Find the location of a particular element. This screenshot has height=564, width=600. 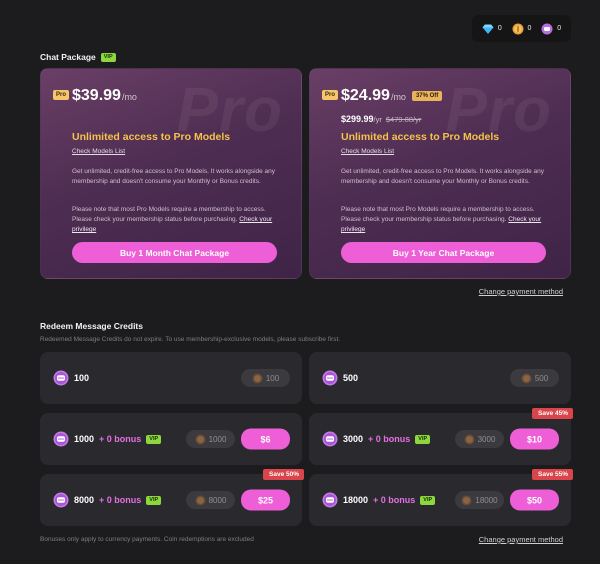

discount-badge: 37% Off is located at coordinates (427, 96).